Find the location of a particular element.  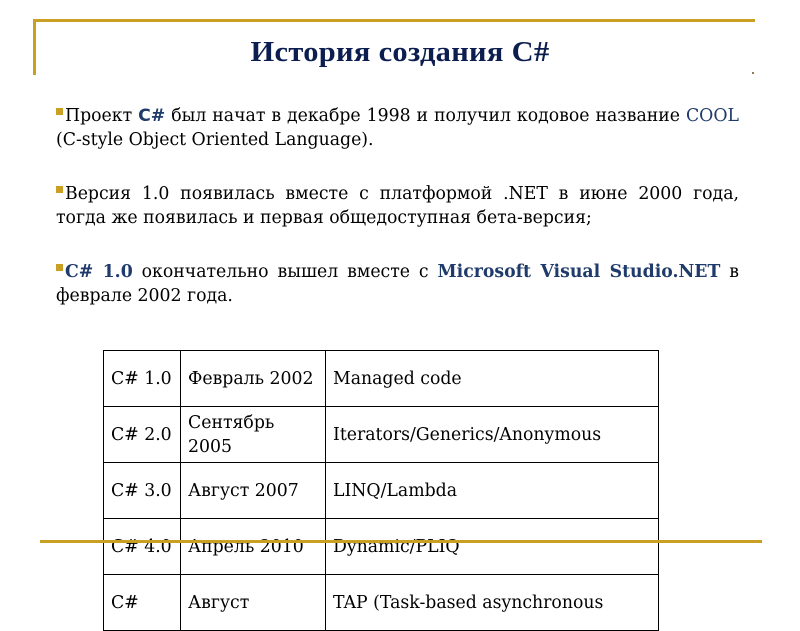

features-cell: Managed code is located at coordinates (492, 378).